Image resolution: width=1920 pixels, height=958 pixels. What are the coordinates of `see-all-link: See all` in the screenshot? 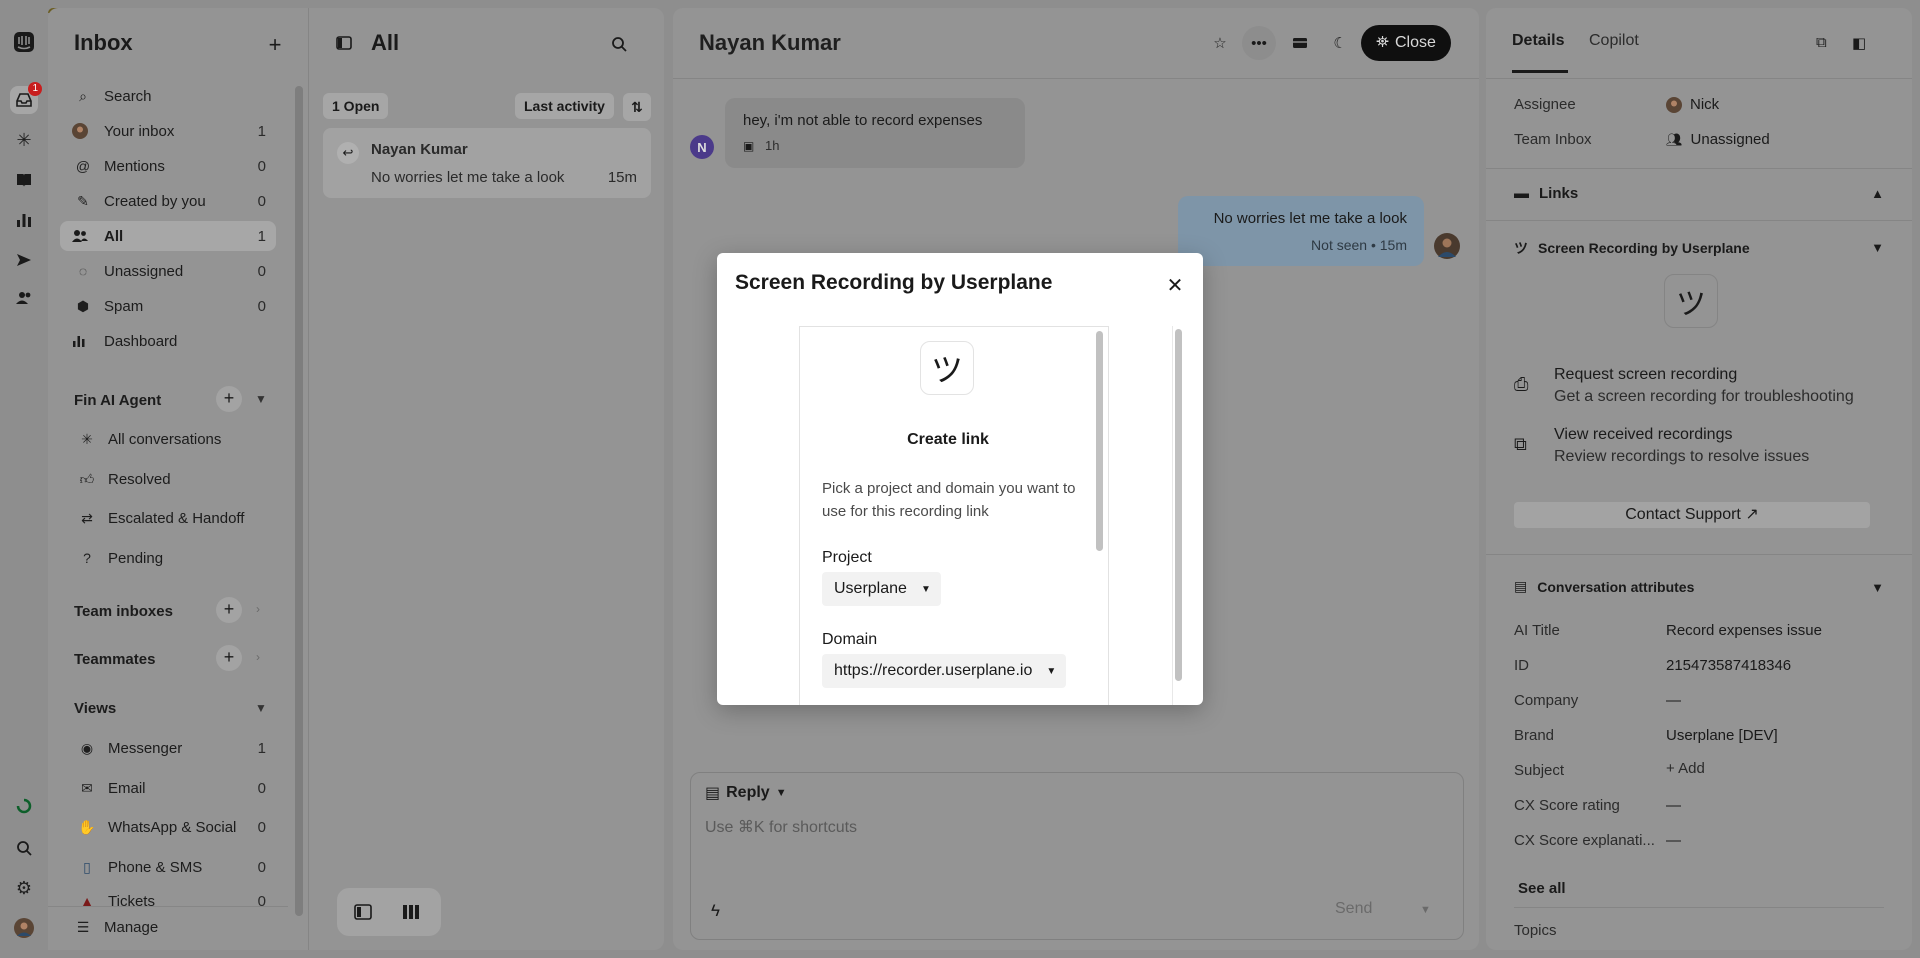 It's located at (1542, 888).